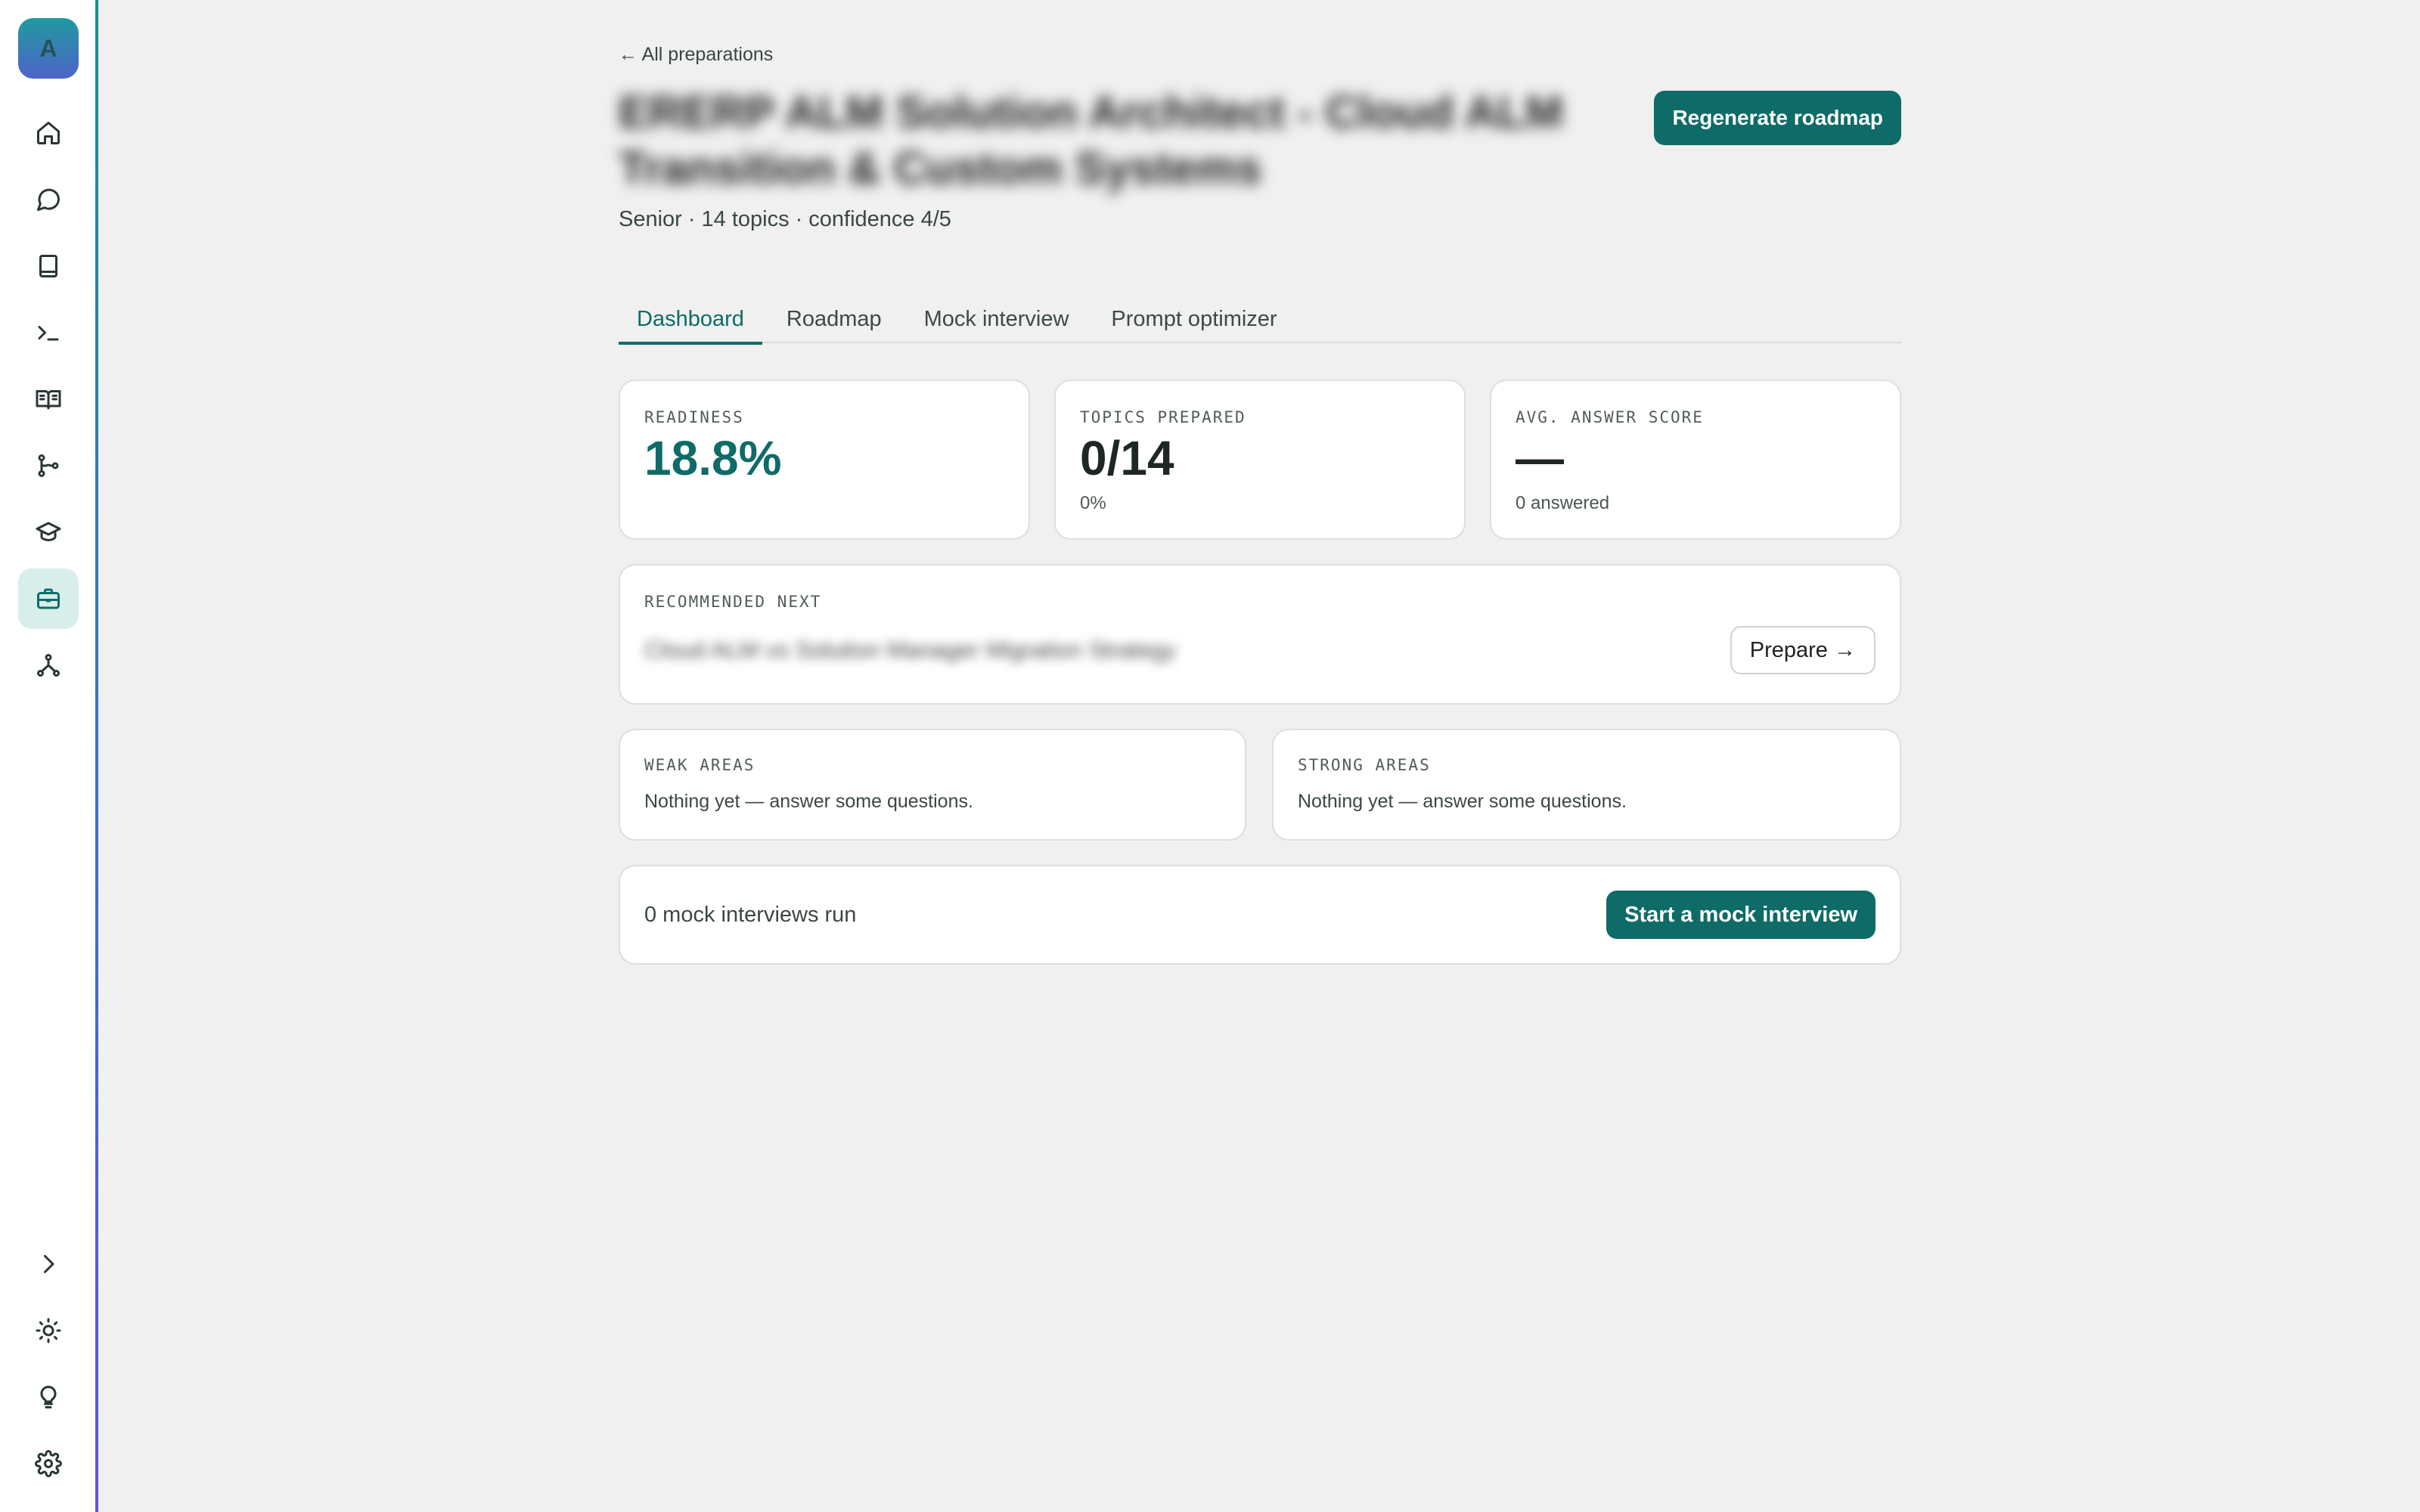 This screenshot has width=2420, height=1512. What do you see at coordinates (824, 460) in the screenshot?
I see `readiness-card: READINESS 18.8%` at bounding box center [824, 460].